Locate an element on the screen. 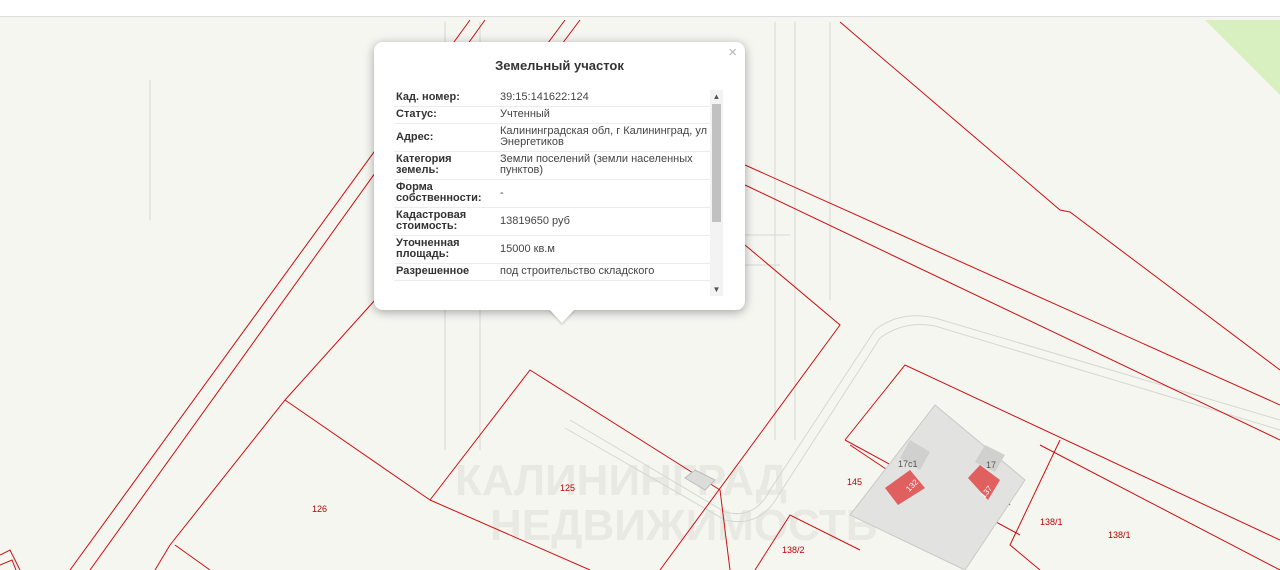  row-value: 39:15:141622:124 is located at coordinates (605, 98).